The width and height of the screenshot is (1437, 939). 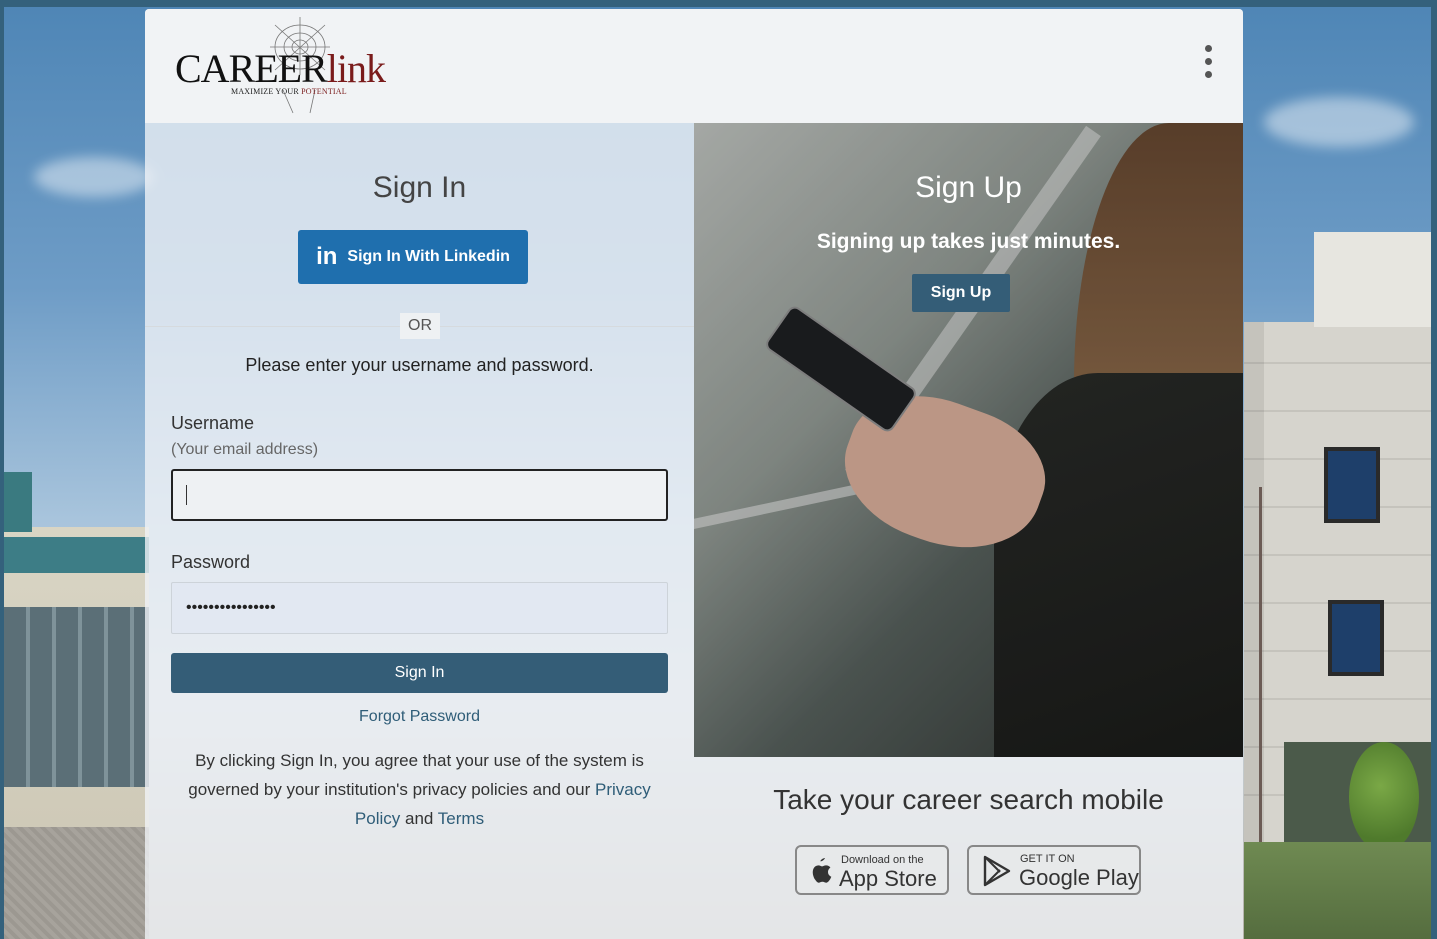 I want to click on linkedin-sign-in-button: in Sign In With Linkedin, so click(x=413, y=257).